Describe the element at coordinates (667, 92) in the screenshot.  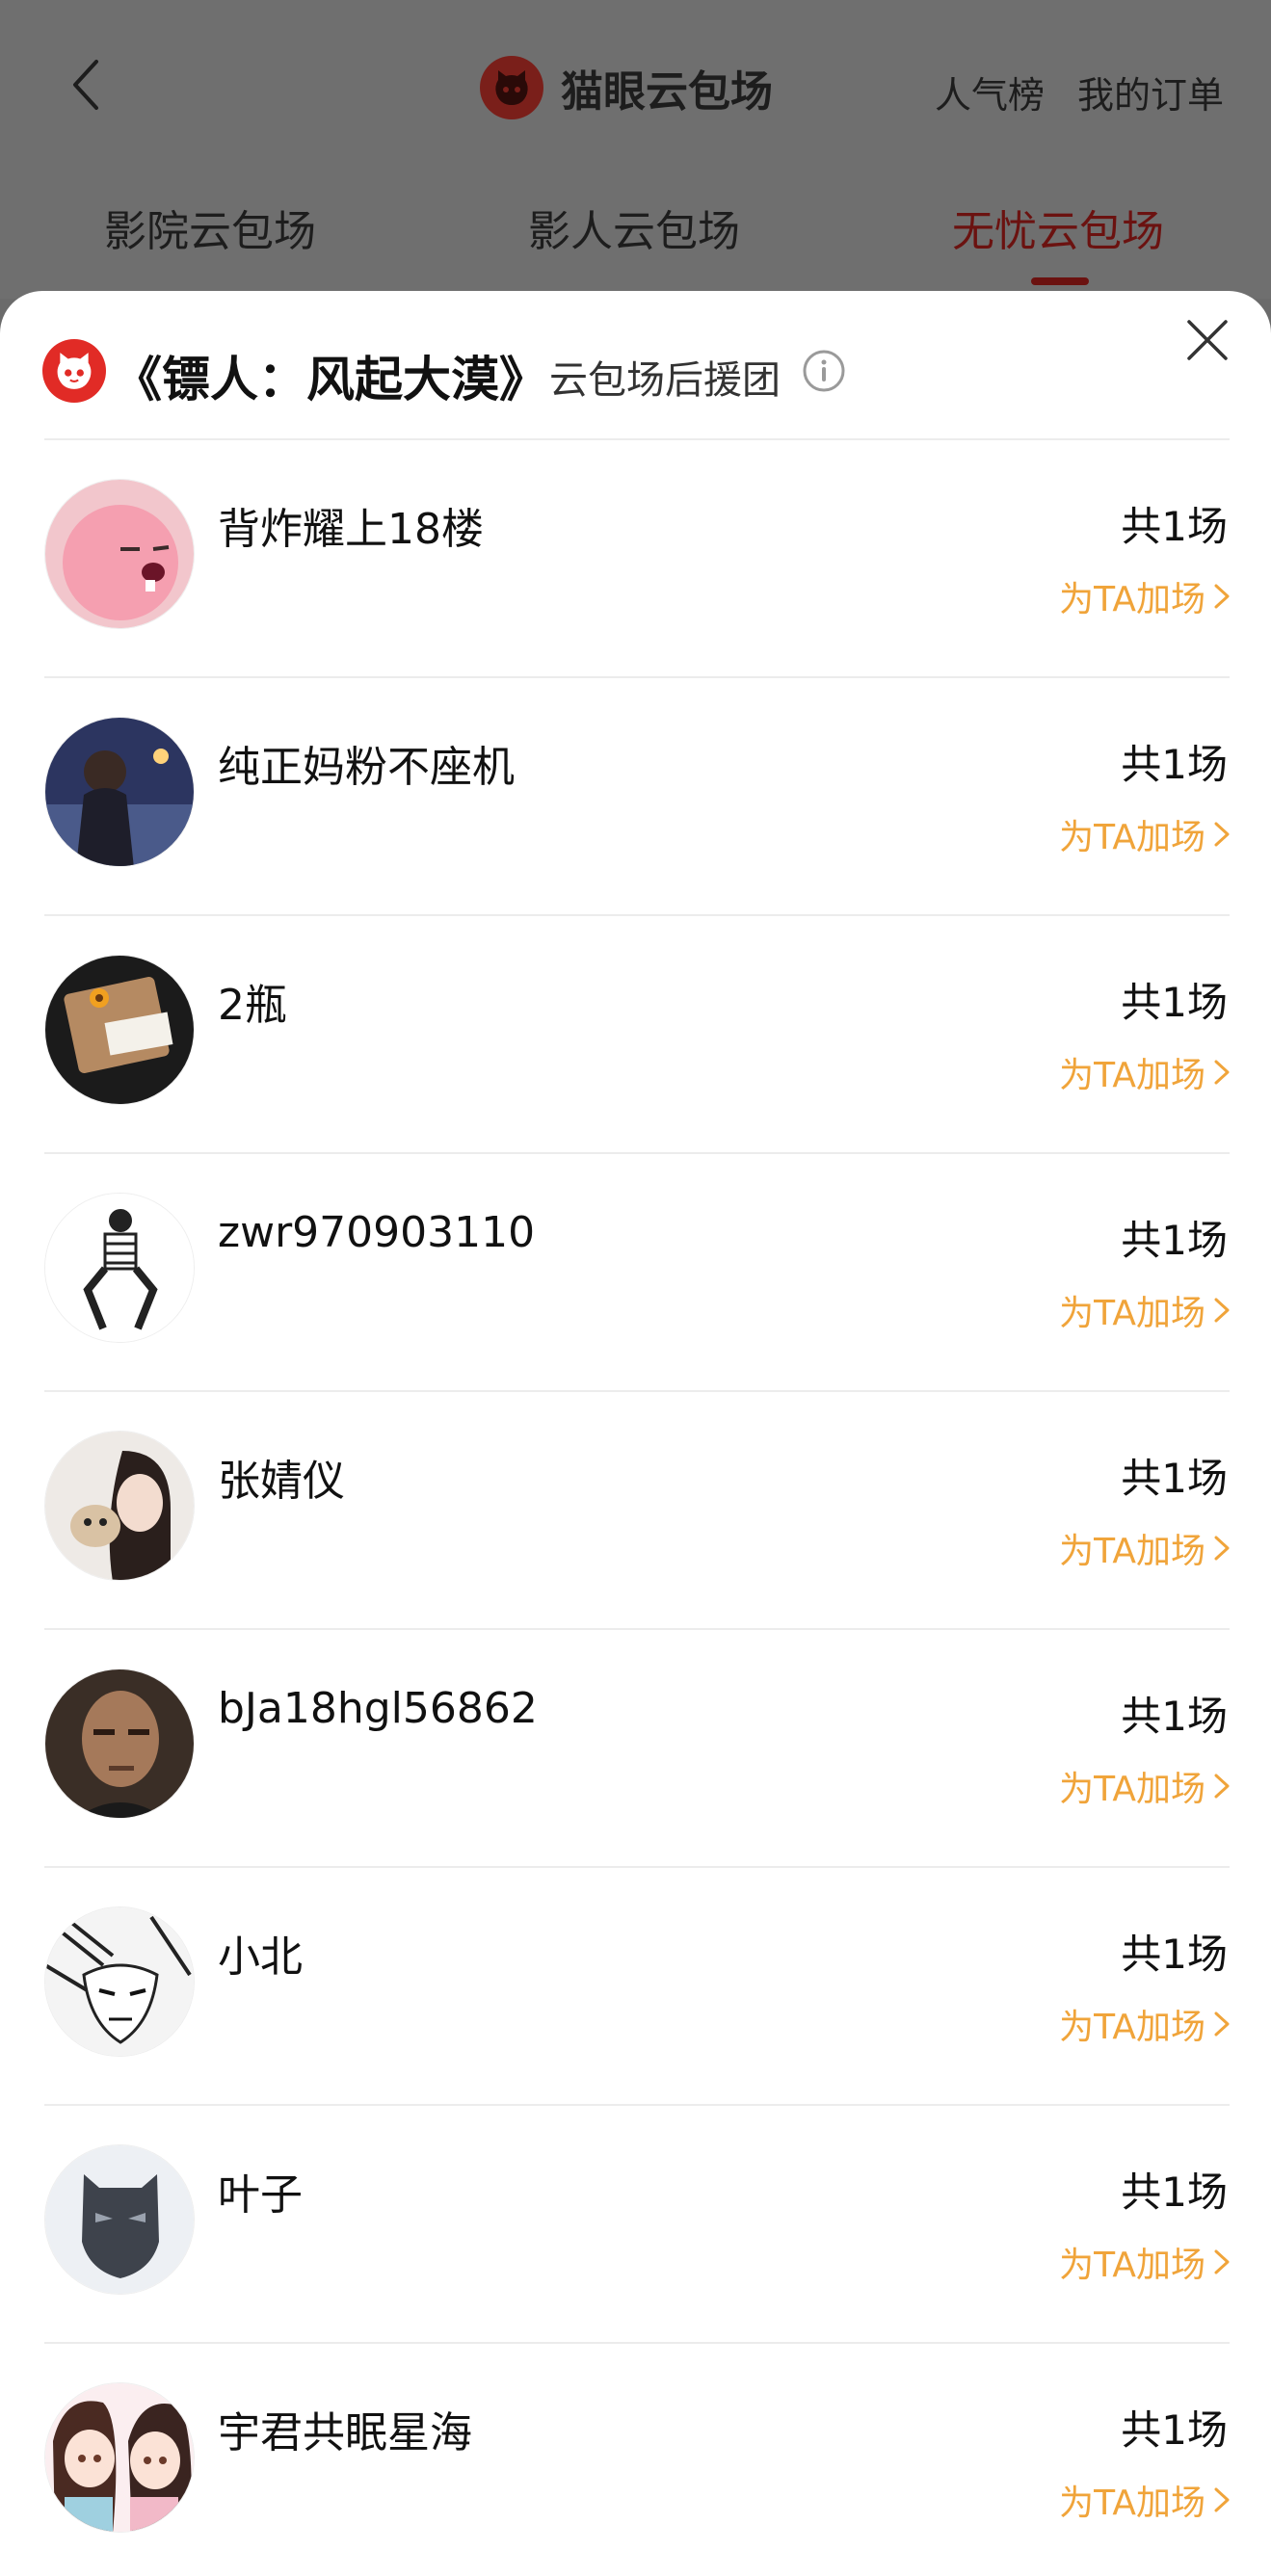
I see `app-title: 猫眼云包场` at that location.